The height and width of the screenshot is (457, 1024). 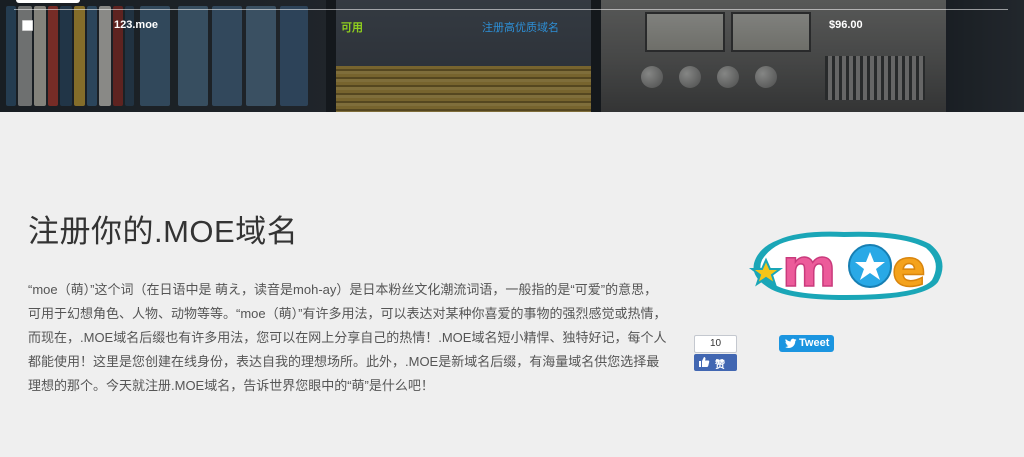 I want to click on svg-text: e, so click(x=909, y=269).